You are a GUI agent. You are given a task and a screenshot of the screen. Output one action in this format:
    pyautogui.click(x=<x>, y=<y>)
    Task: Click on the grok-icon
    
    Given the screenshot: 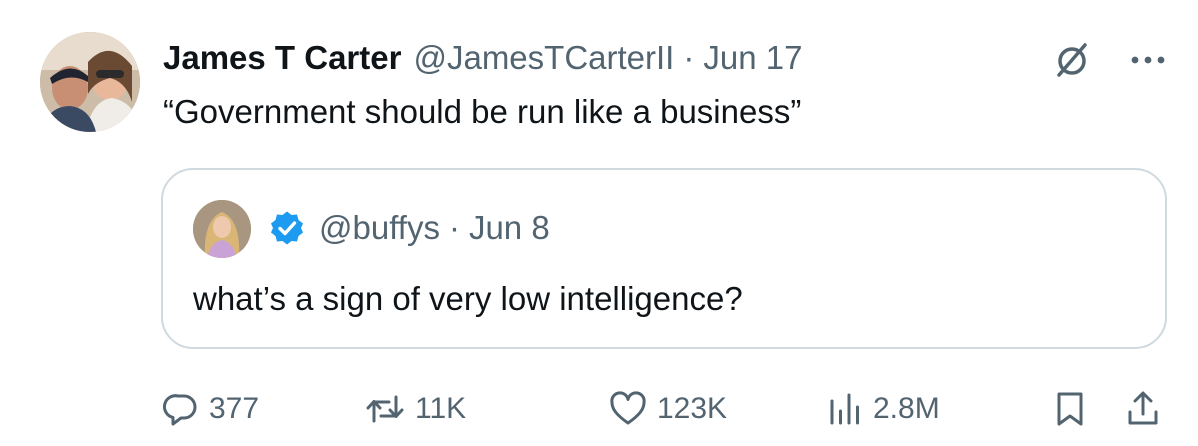 What is the action you would take?
    pyautogui.click(x=1072, y=60)
    